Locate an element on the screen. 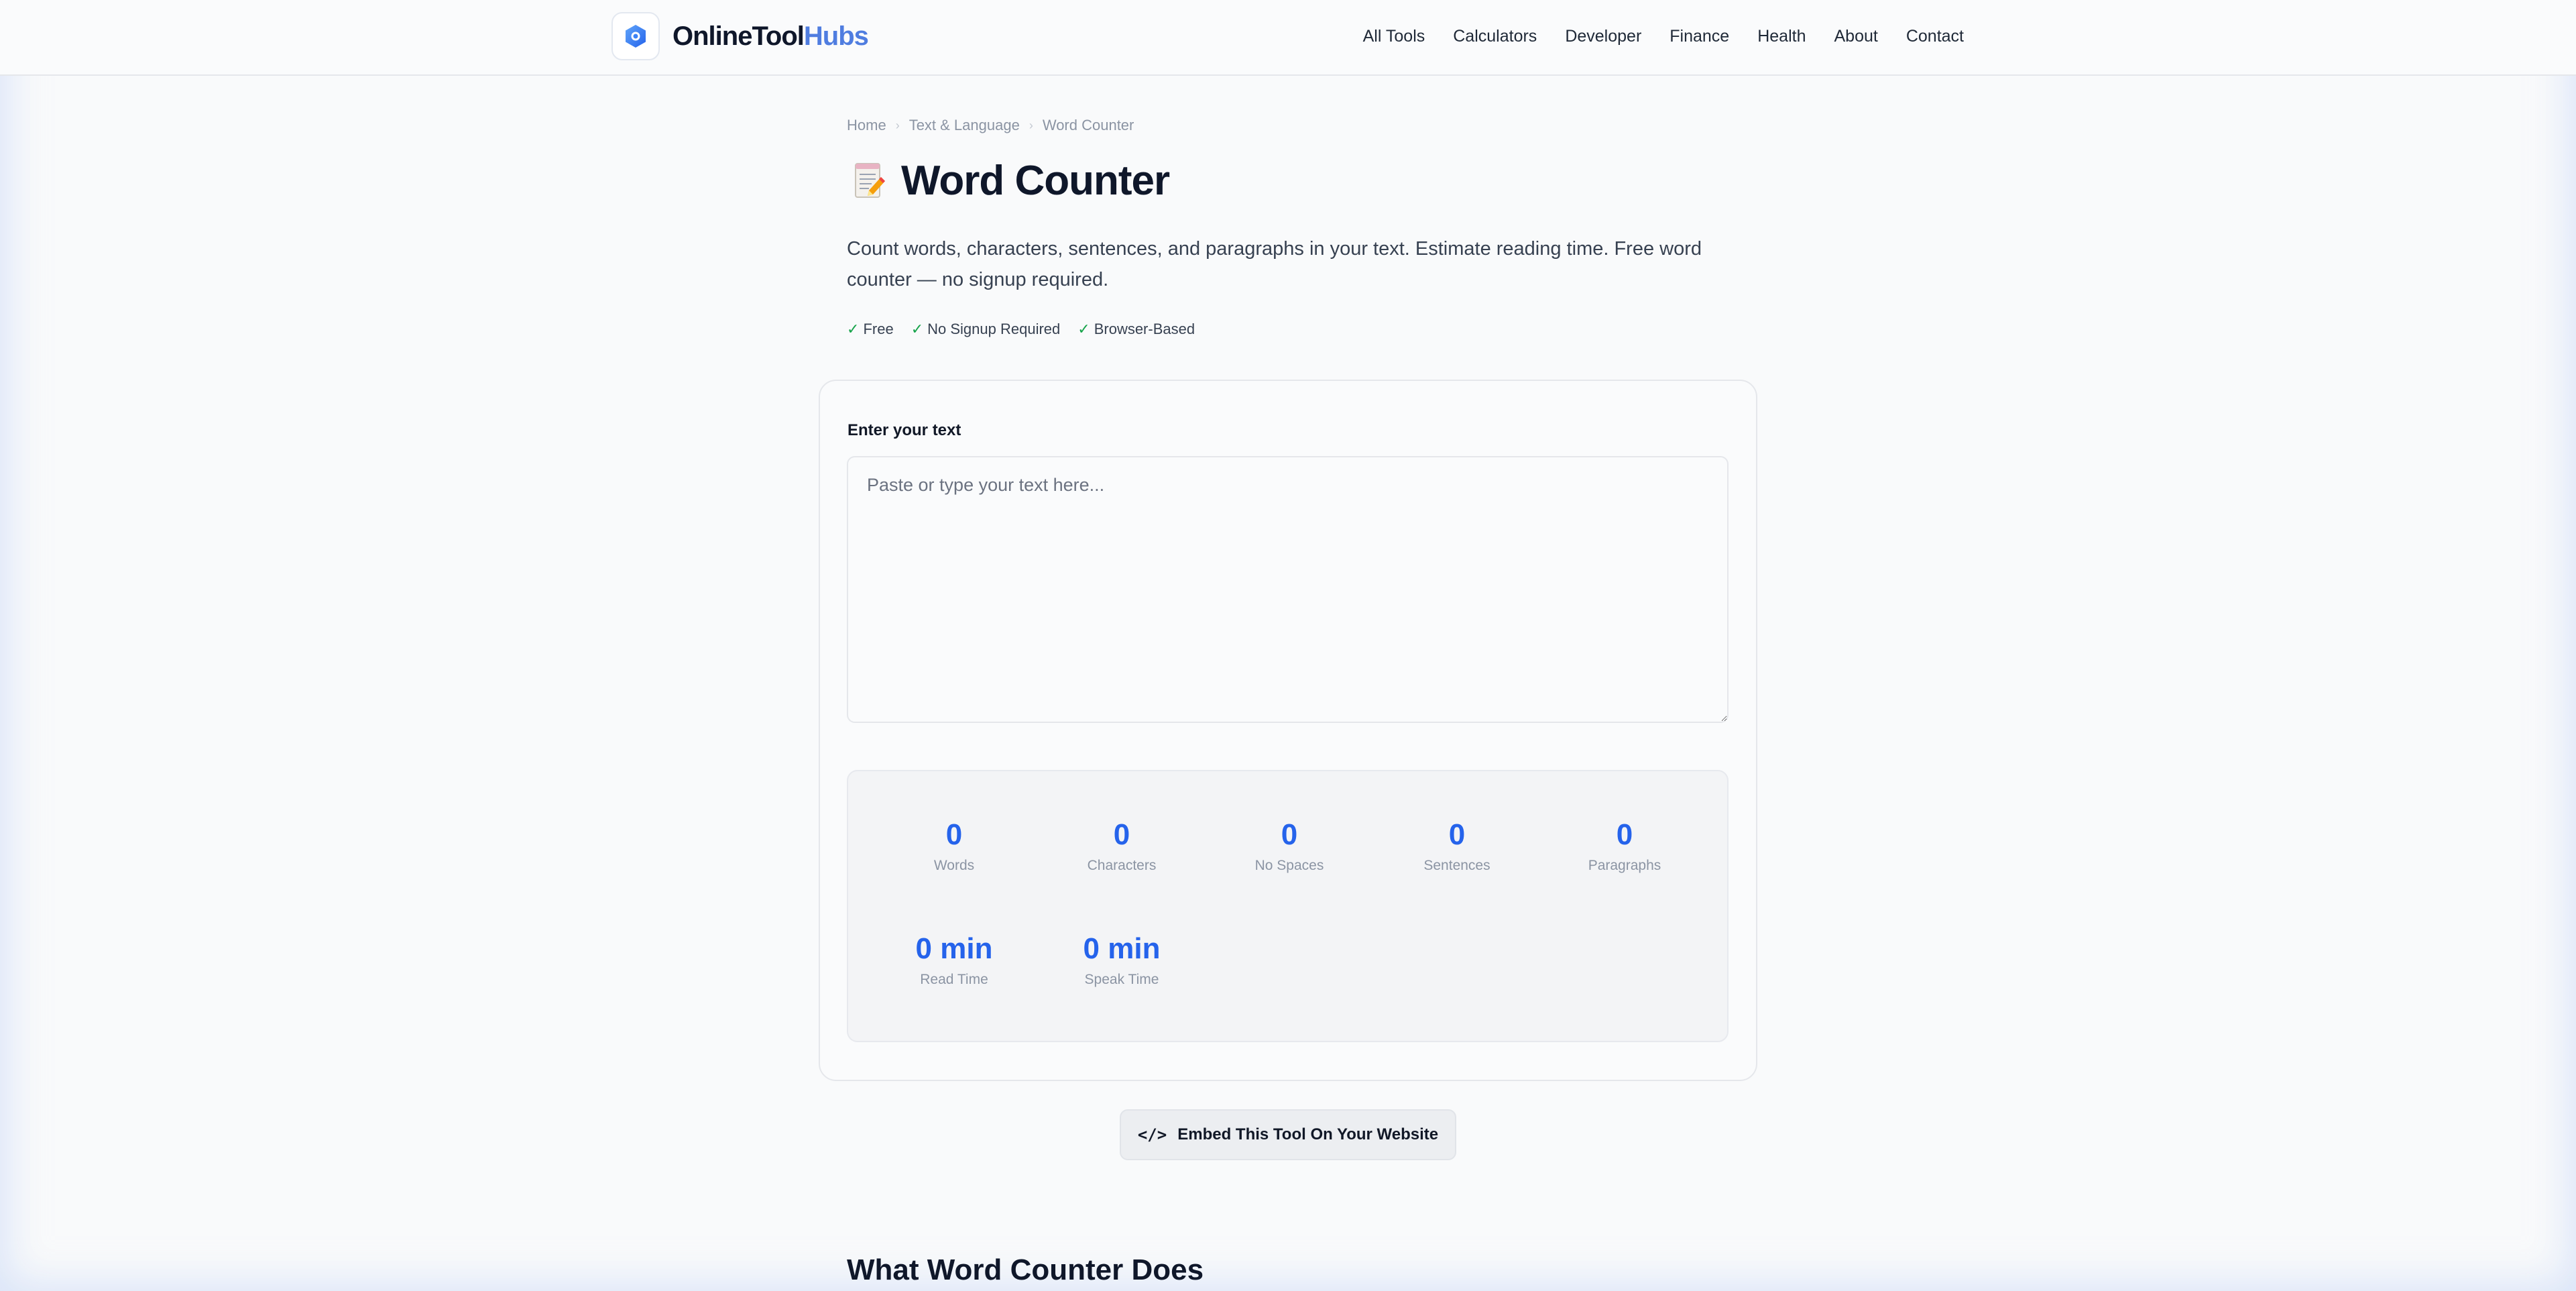  badge-free: ✓ Free is located at coordinates (870, 329).